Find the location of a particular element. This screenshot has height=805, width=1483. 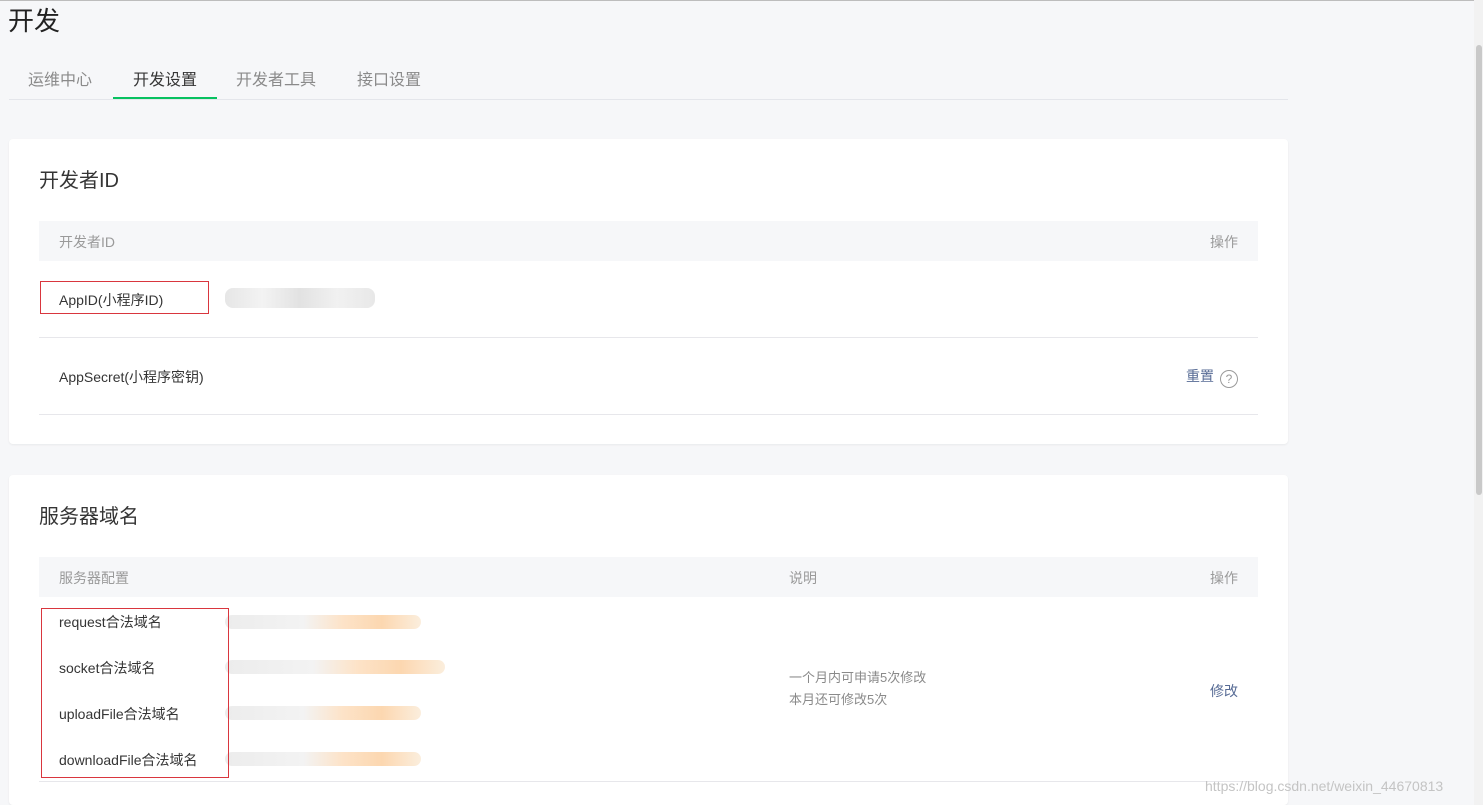

window-top-border is located at coordinates (741, 0).